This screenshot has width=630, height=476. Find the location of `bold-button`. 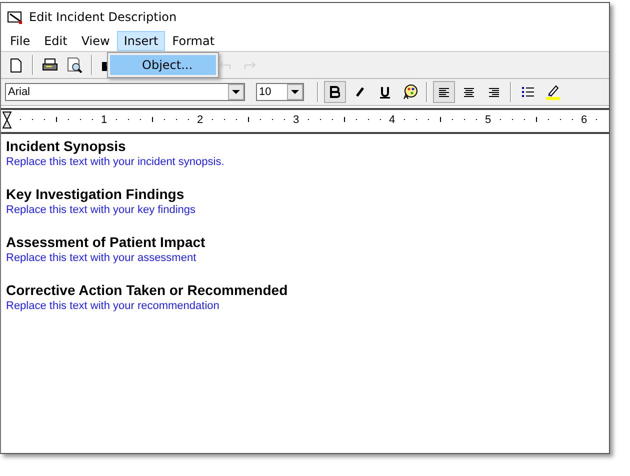

bold-button is located at coordinates (335, 92).